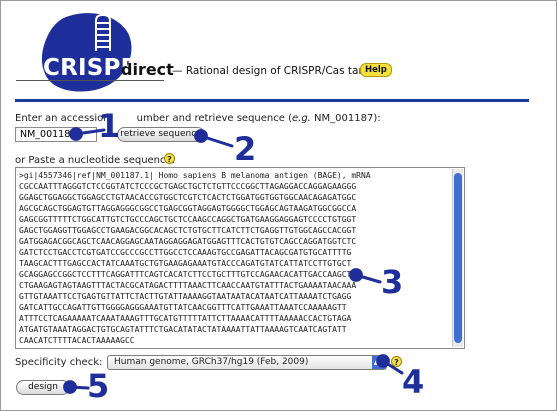  Describe the element at coordinates (56, 134) in the screenshot. I see `accession-input` at that location.